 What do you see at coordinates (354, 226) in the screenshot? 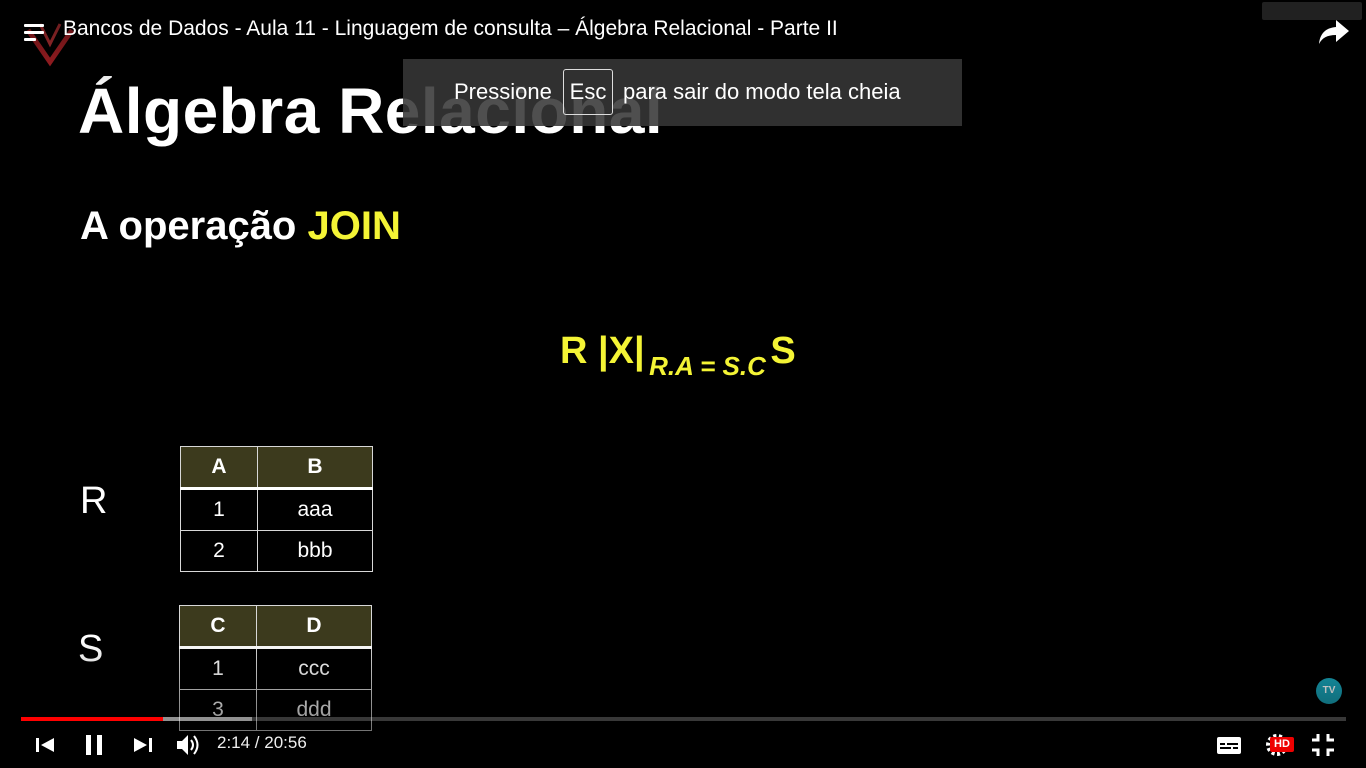
I see `subtitle-highlight: JOIN` at bounding box center [354, 226].